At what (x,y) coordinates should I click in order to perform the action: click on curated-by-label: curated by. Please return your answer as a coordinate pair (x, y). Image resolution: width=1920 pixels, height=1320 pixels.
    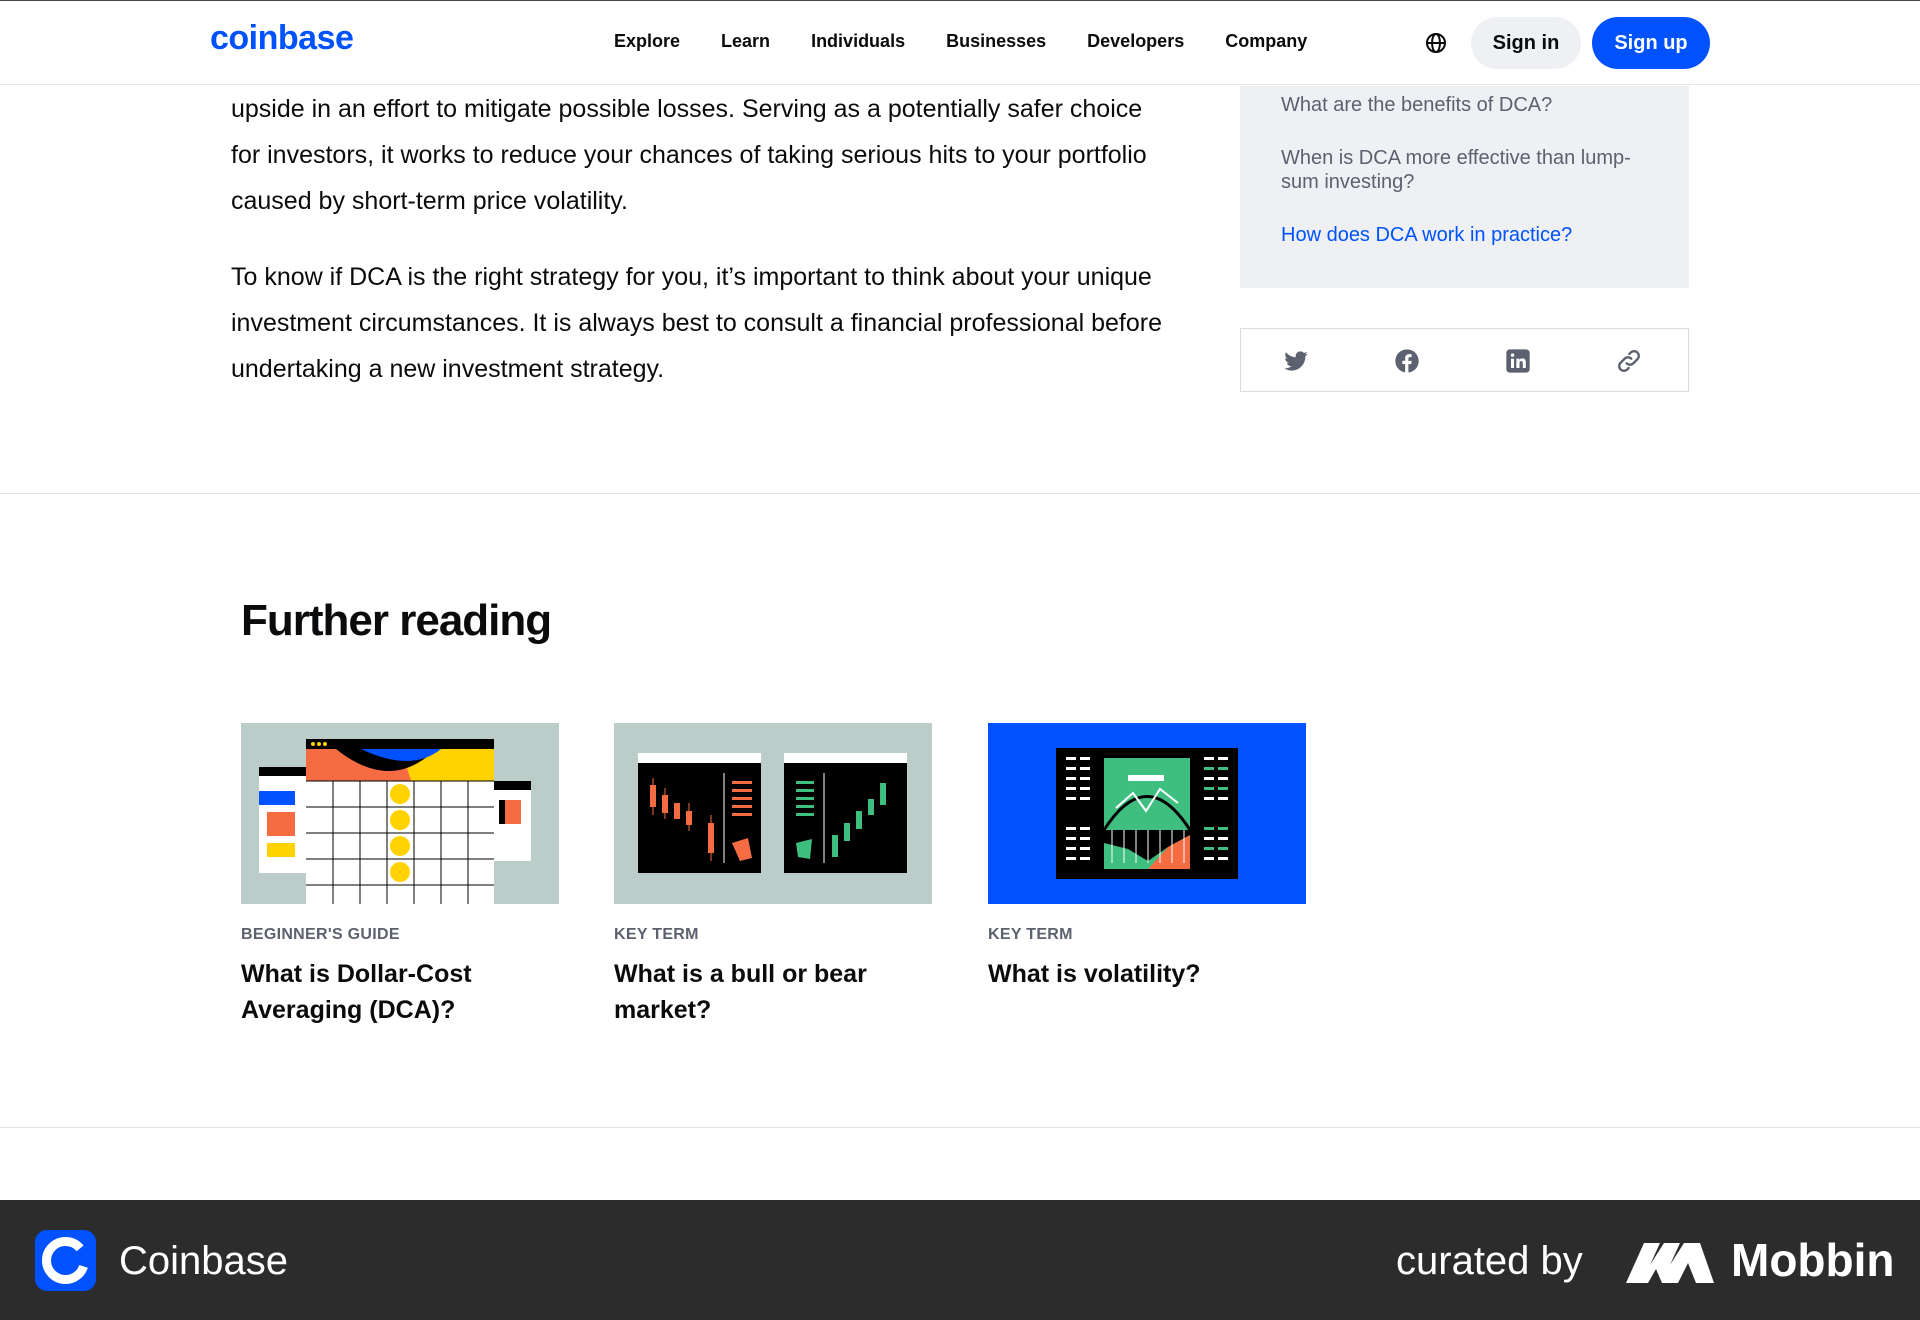
    Looking at the image, I should click on (1489, 1261).